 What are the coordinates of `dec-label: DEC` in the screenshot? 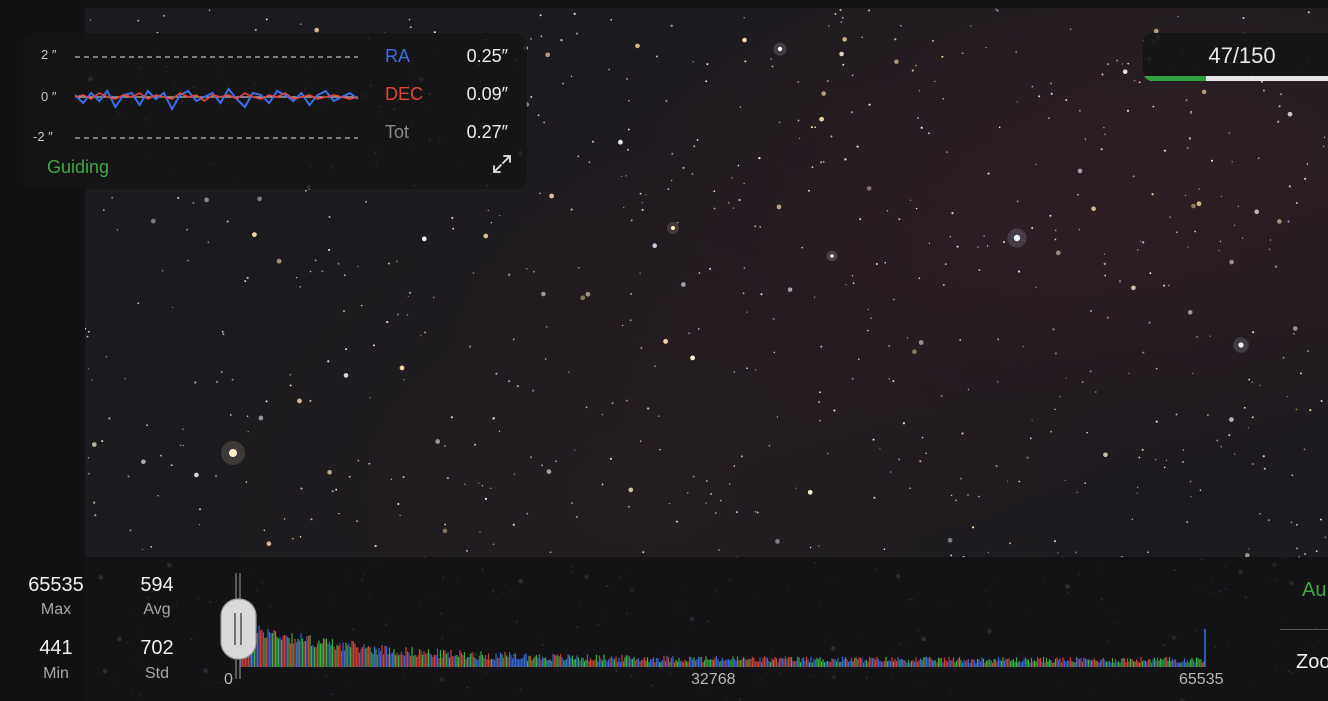 It's located at (404, 94).